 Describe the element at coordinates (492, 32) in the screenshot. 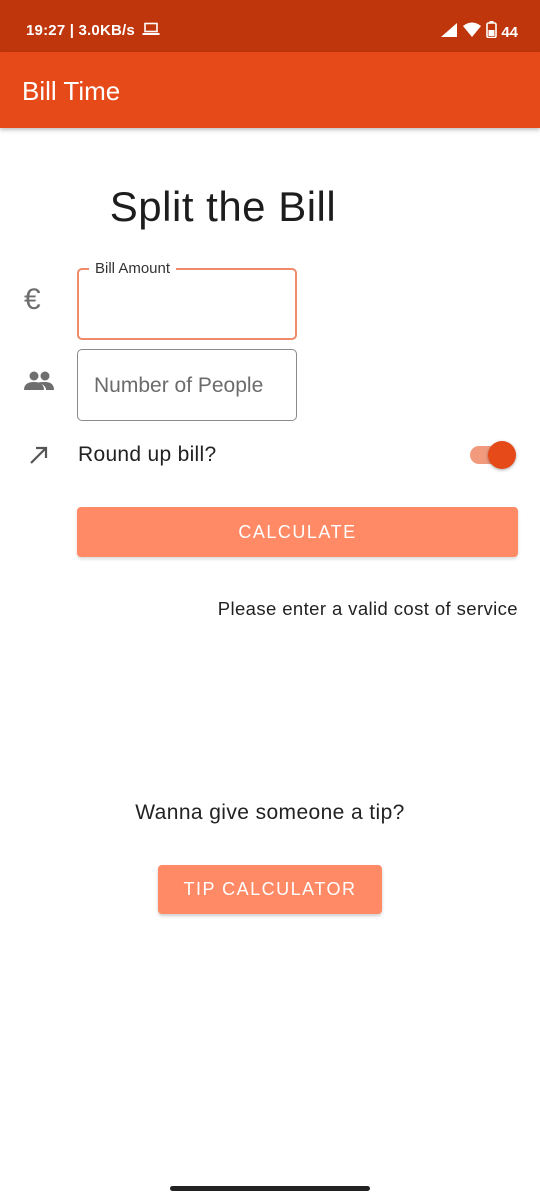

I see `battery-icon` at that location.